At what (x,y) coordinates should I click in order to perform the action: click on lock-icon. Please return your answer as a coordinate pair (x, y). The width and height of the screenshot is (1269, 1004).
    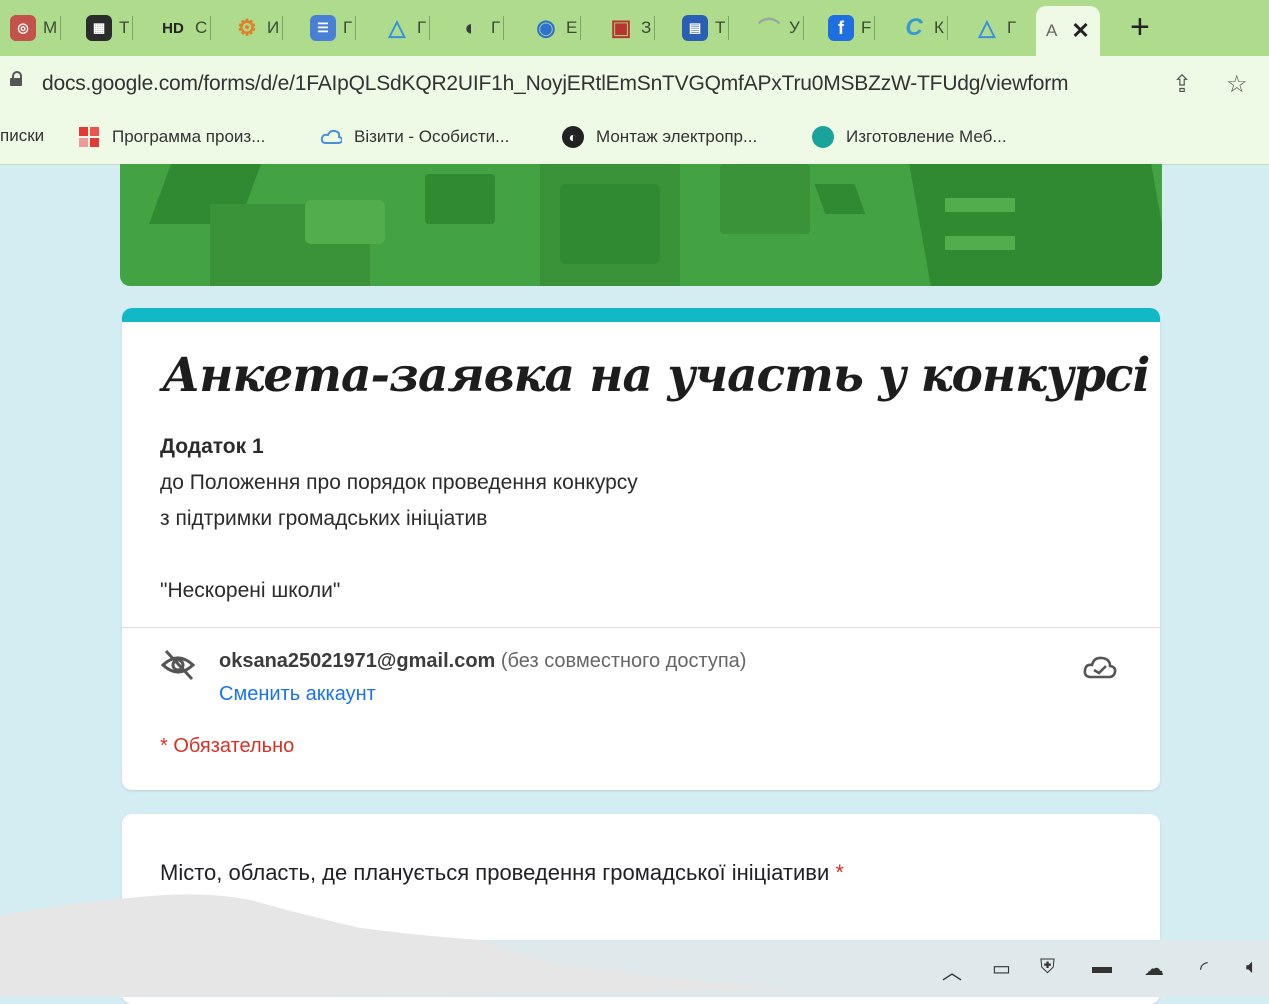
    Looking at the image, I should click on (16, 78).